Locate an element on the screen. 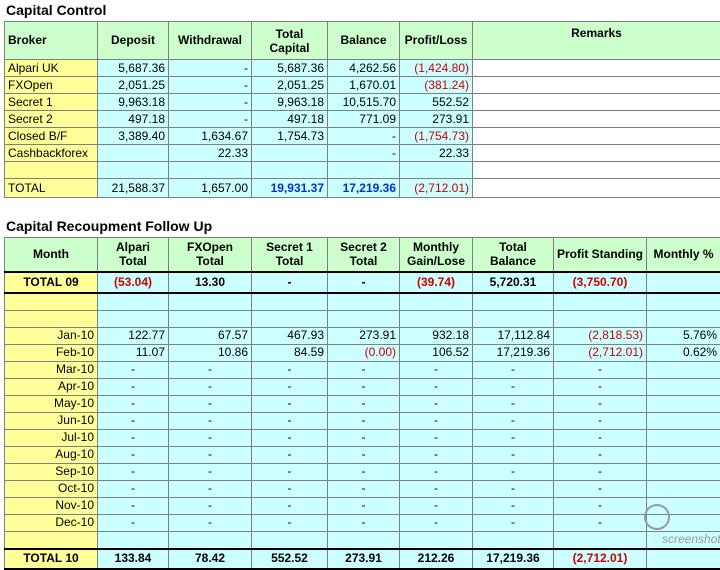  month-cell: Sep-10 is located at coordinates (51, 471).